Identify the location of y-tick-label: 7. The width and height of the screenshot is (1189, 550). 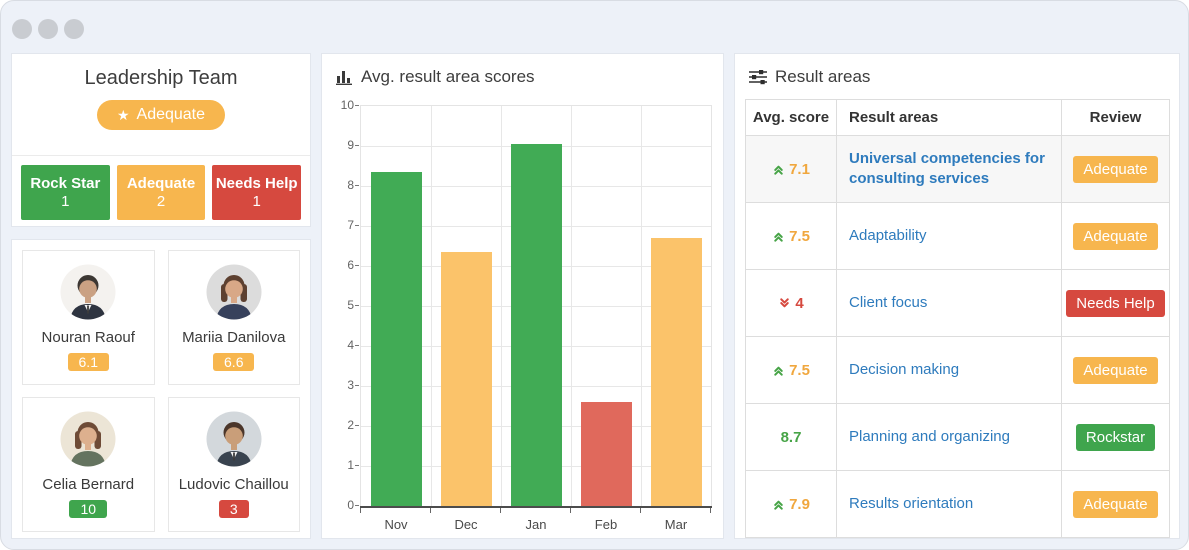
(350, 225).